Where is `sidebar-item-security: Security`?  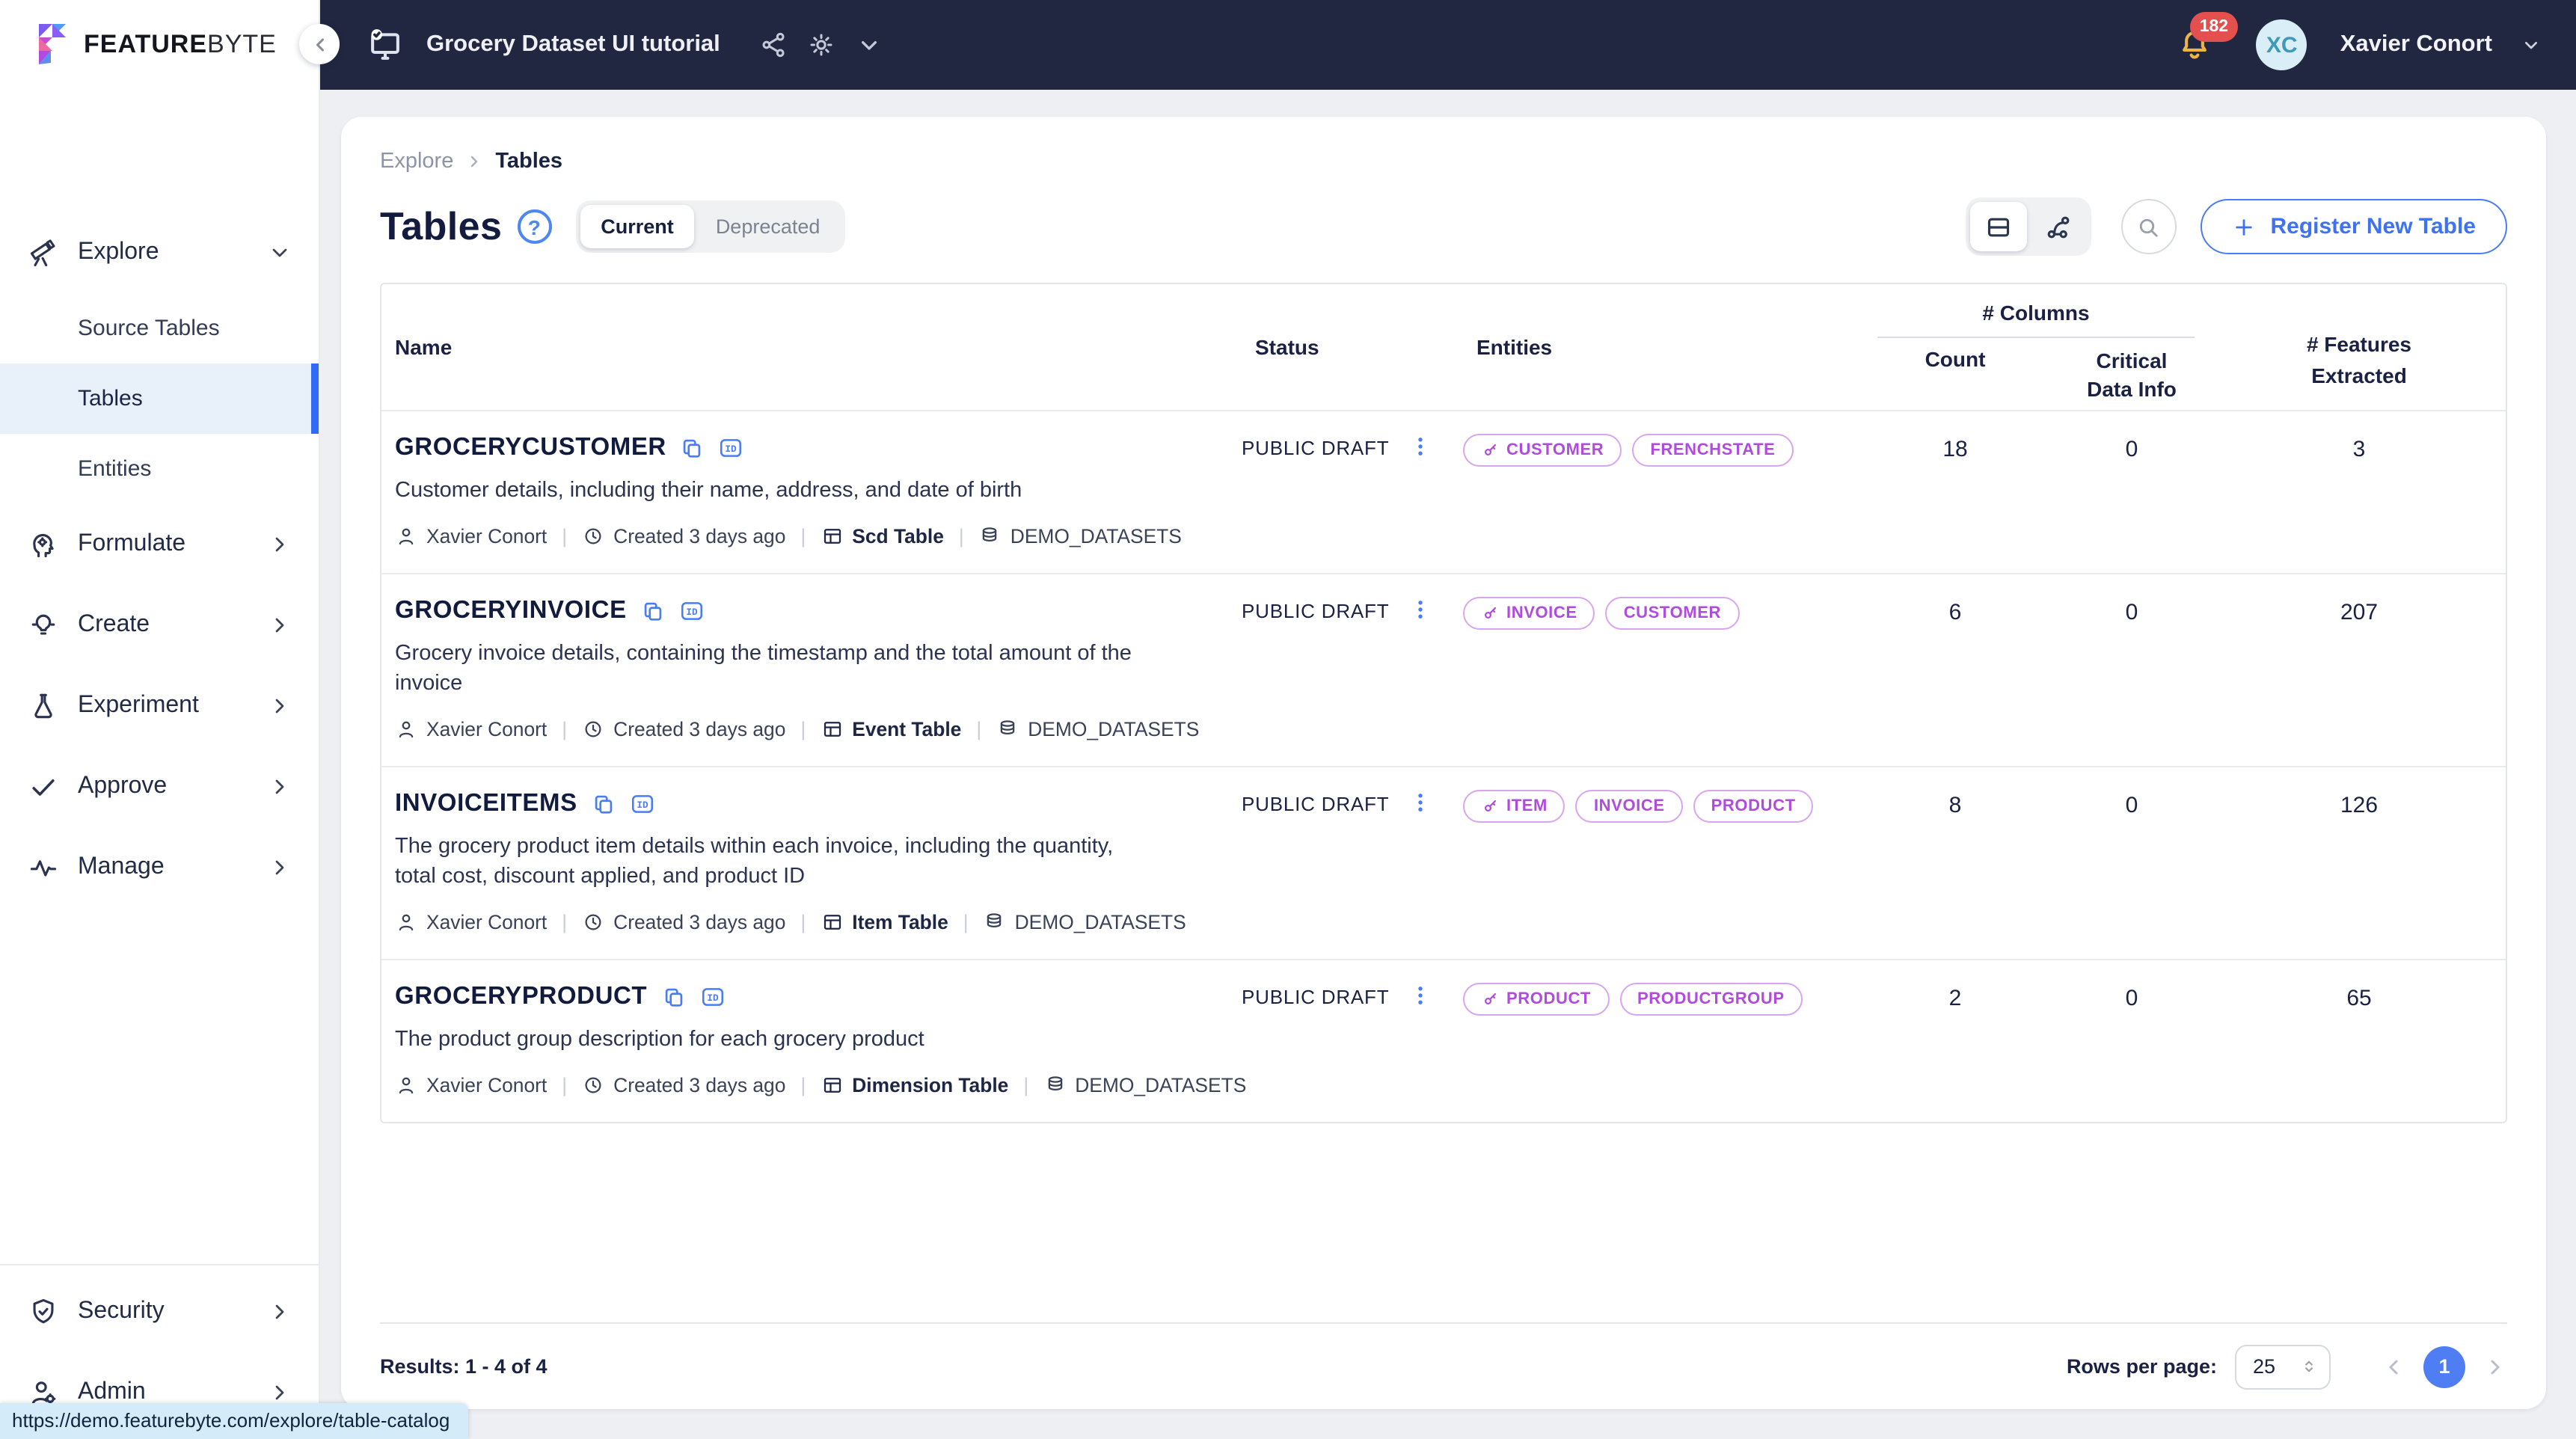 sidebar-item-security: Security is located at coordinates (159, 1311).